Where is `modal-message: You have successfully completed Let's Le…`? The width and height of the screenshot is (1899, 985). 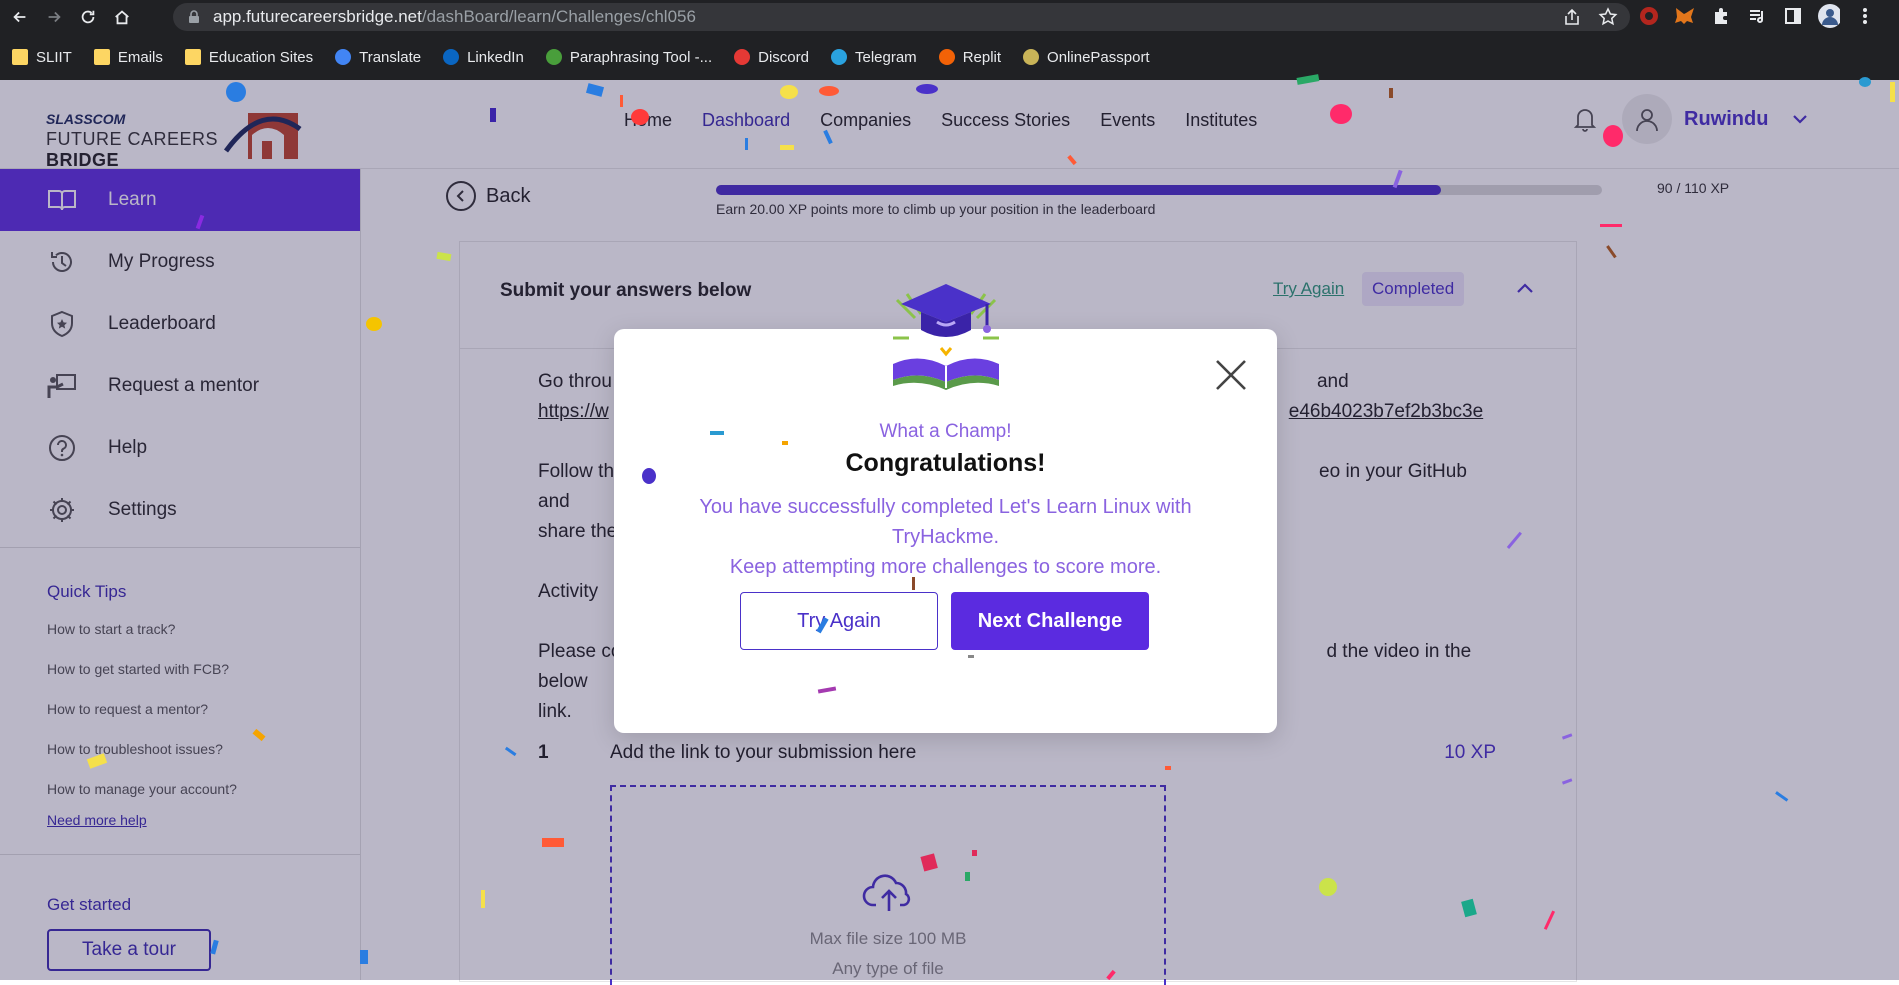 modal-message: You have successfully completed Let's Le… is located at coordinates (945, 537).